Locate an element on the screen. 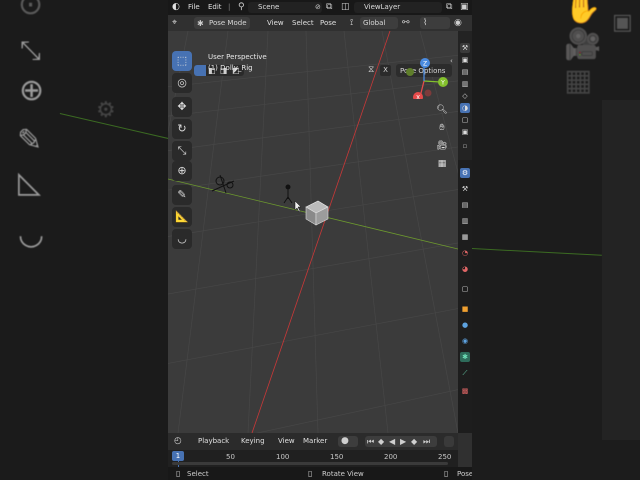  menu-timeline-view: View is located at coordinates (286, 441).